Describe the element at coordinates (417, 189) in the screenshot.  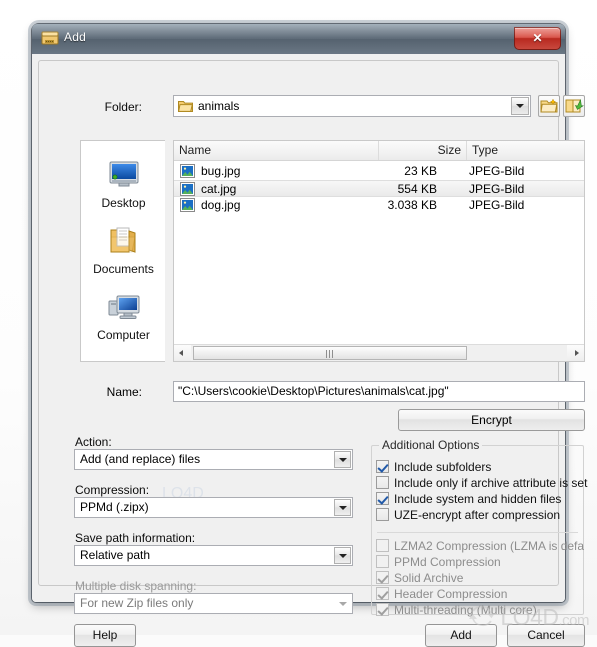
I see `file-size: 554 KB` at that location.